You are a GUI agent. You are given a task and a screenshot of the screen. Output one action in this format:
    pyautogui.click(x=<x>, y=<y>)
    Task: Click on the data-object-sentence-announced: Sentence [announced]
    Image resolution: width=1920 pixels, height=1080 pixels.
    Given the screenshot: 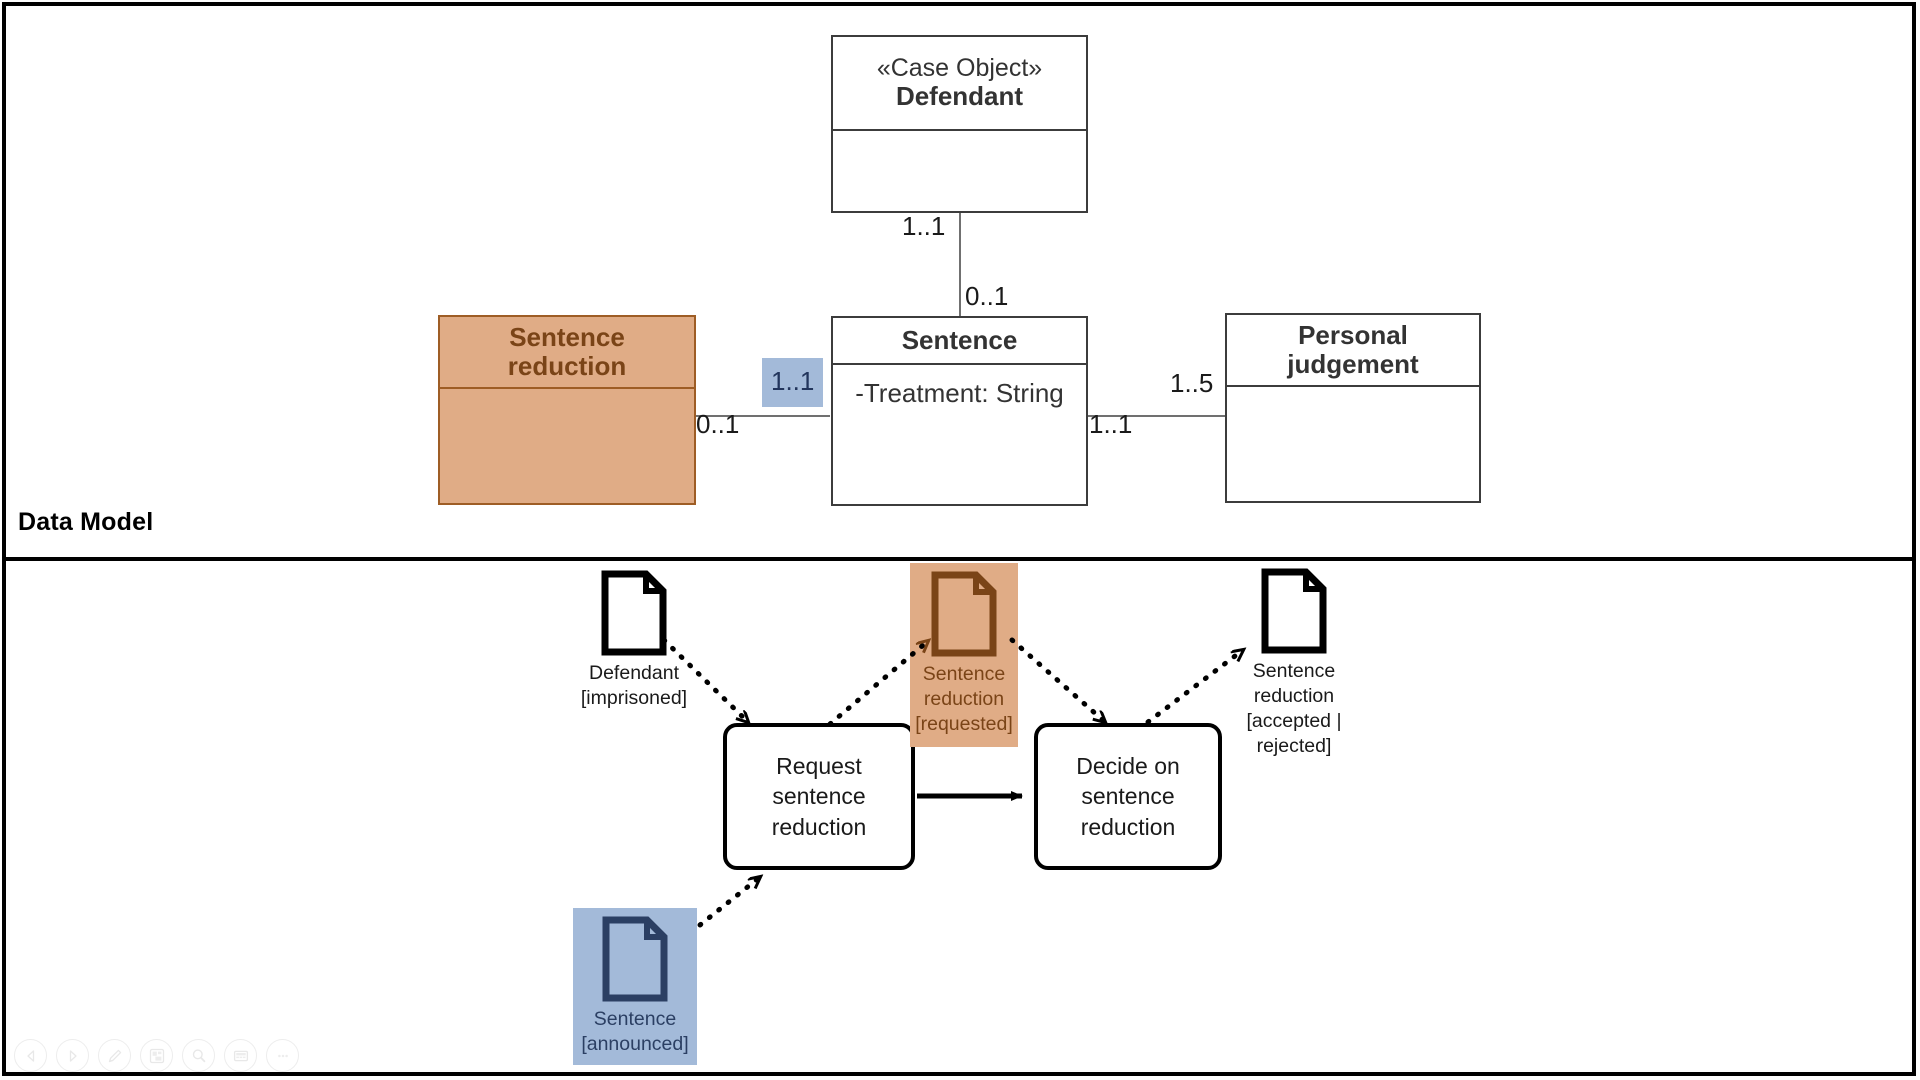 What is the action you would take?
    pyautogui.click(x=635, y=986)
    